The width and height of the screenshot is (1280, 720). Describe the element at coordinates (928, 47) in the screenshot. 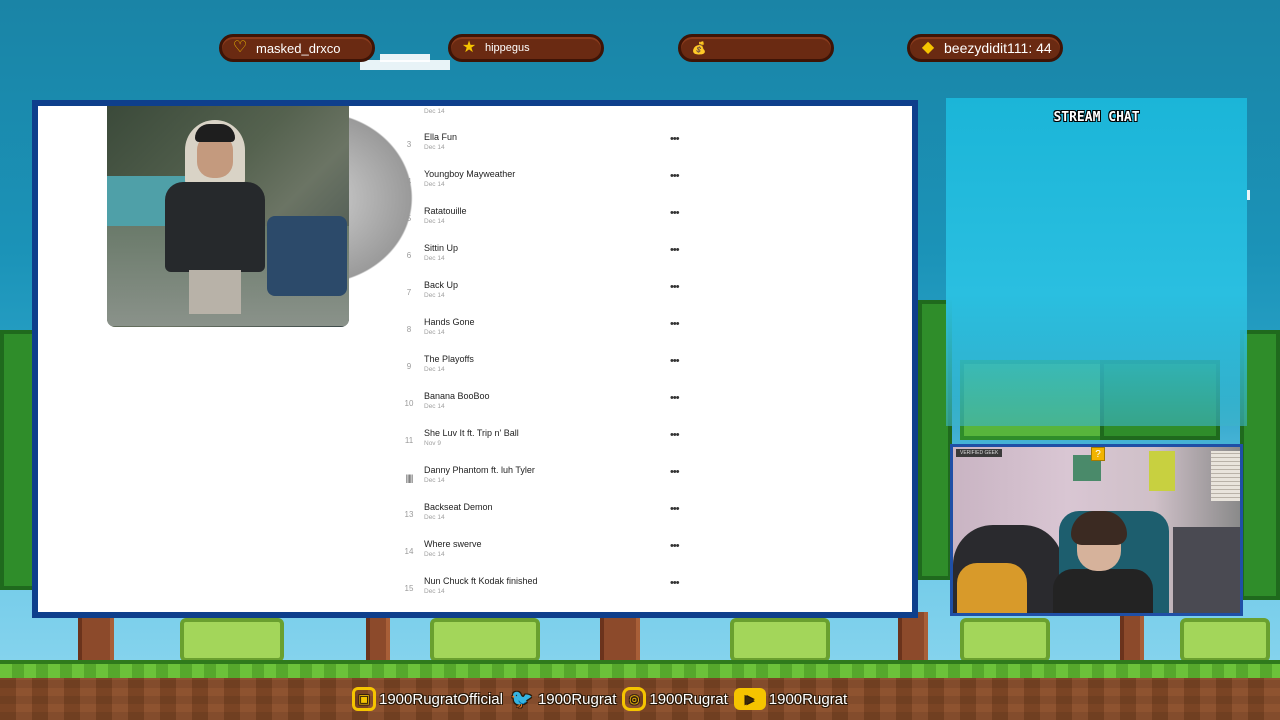

I see `diamond-icon: ◆` at that location.